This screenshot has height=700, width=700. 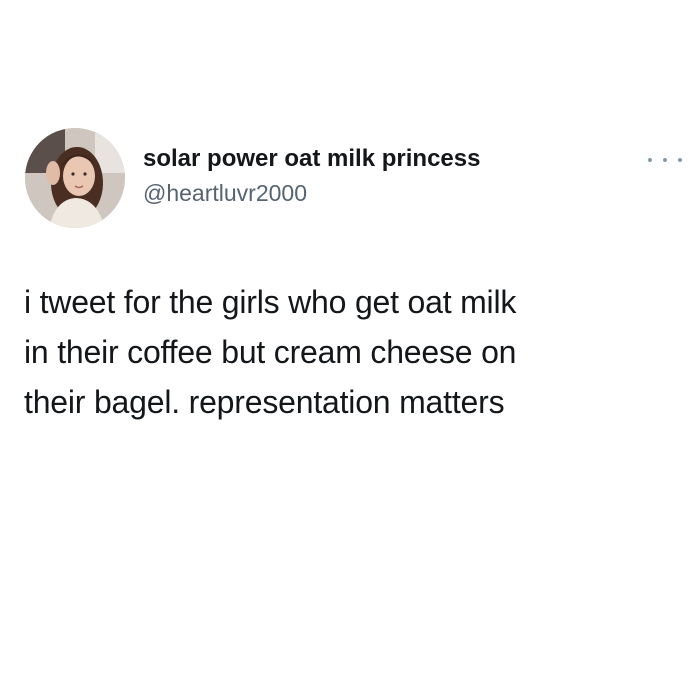 I want to click on avatar-photo-icon, so click(x=75, y=178).